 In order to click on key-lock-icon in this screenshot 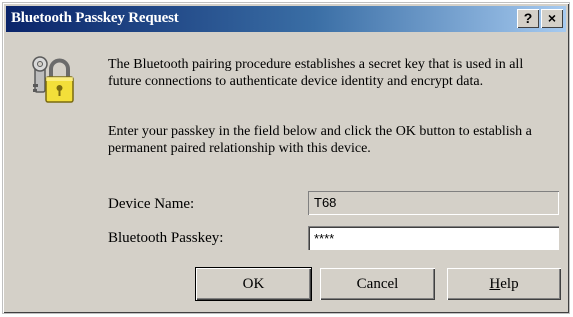, I will do `click(53, 79)`.